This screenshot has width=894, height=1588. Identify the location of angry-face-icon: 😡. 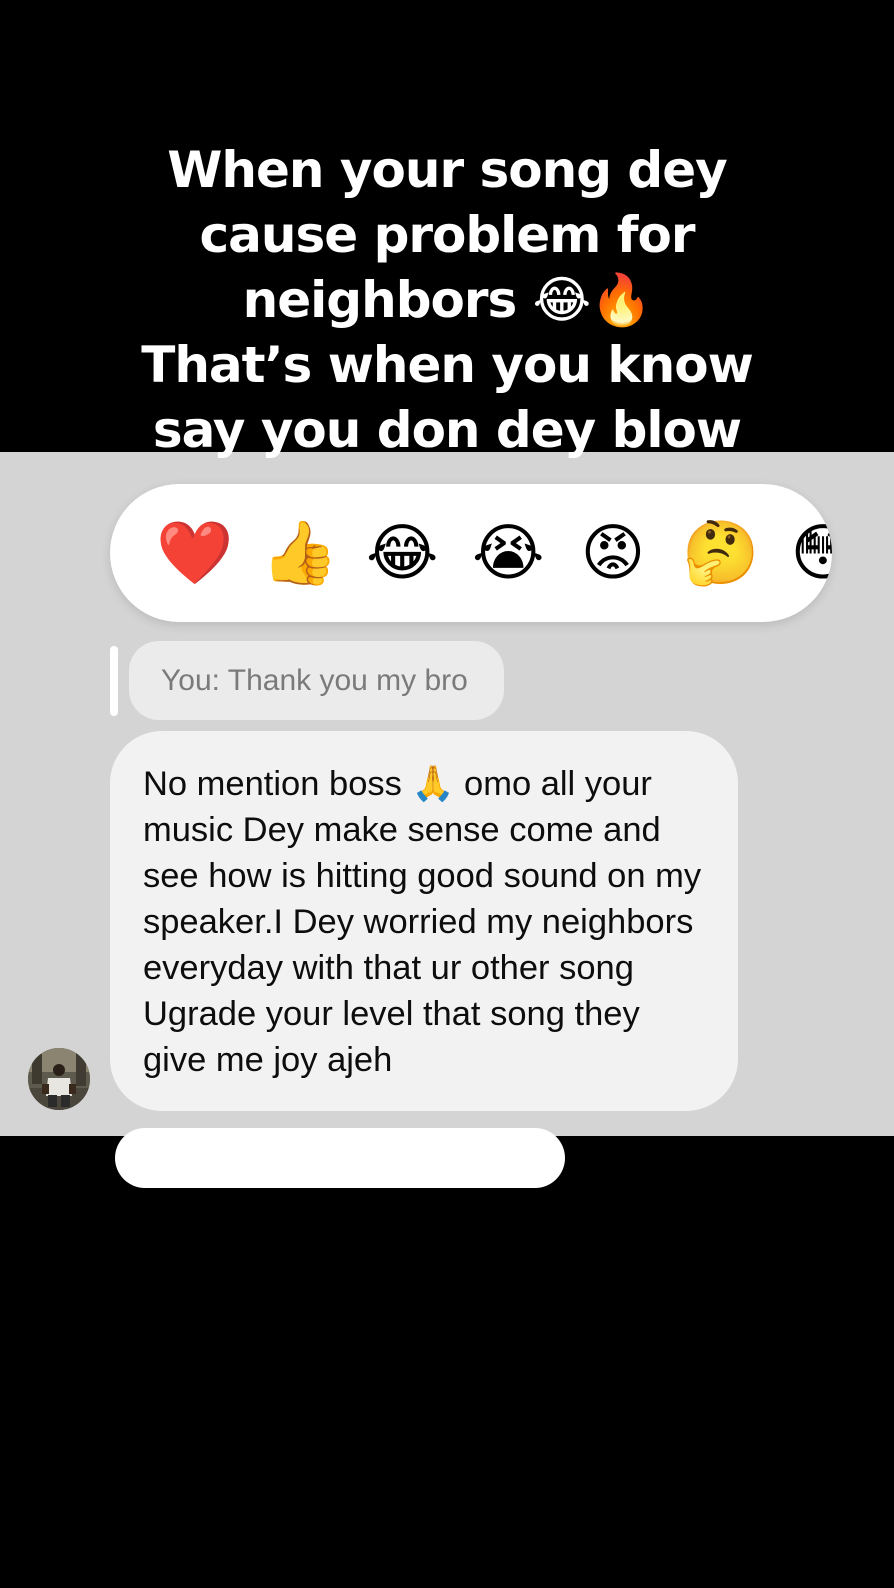
(613, 554).